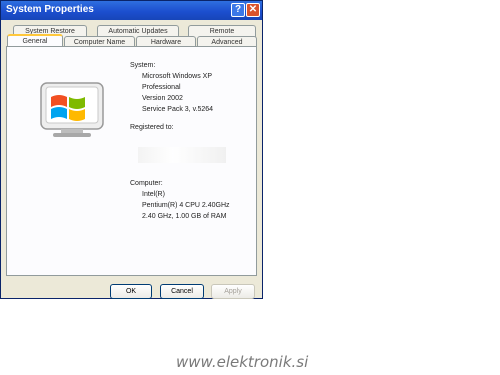 Image resolution: width=500 pixels, height=375 pixels. What do you see at coordinates (184, 216) in the screenshot?
I see `computer-line-ram: 2.40 GHz, 1.00 GB of RAM` at bounding box center [184, 216].